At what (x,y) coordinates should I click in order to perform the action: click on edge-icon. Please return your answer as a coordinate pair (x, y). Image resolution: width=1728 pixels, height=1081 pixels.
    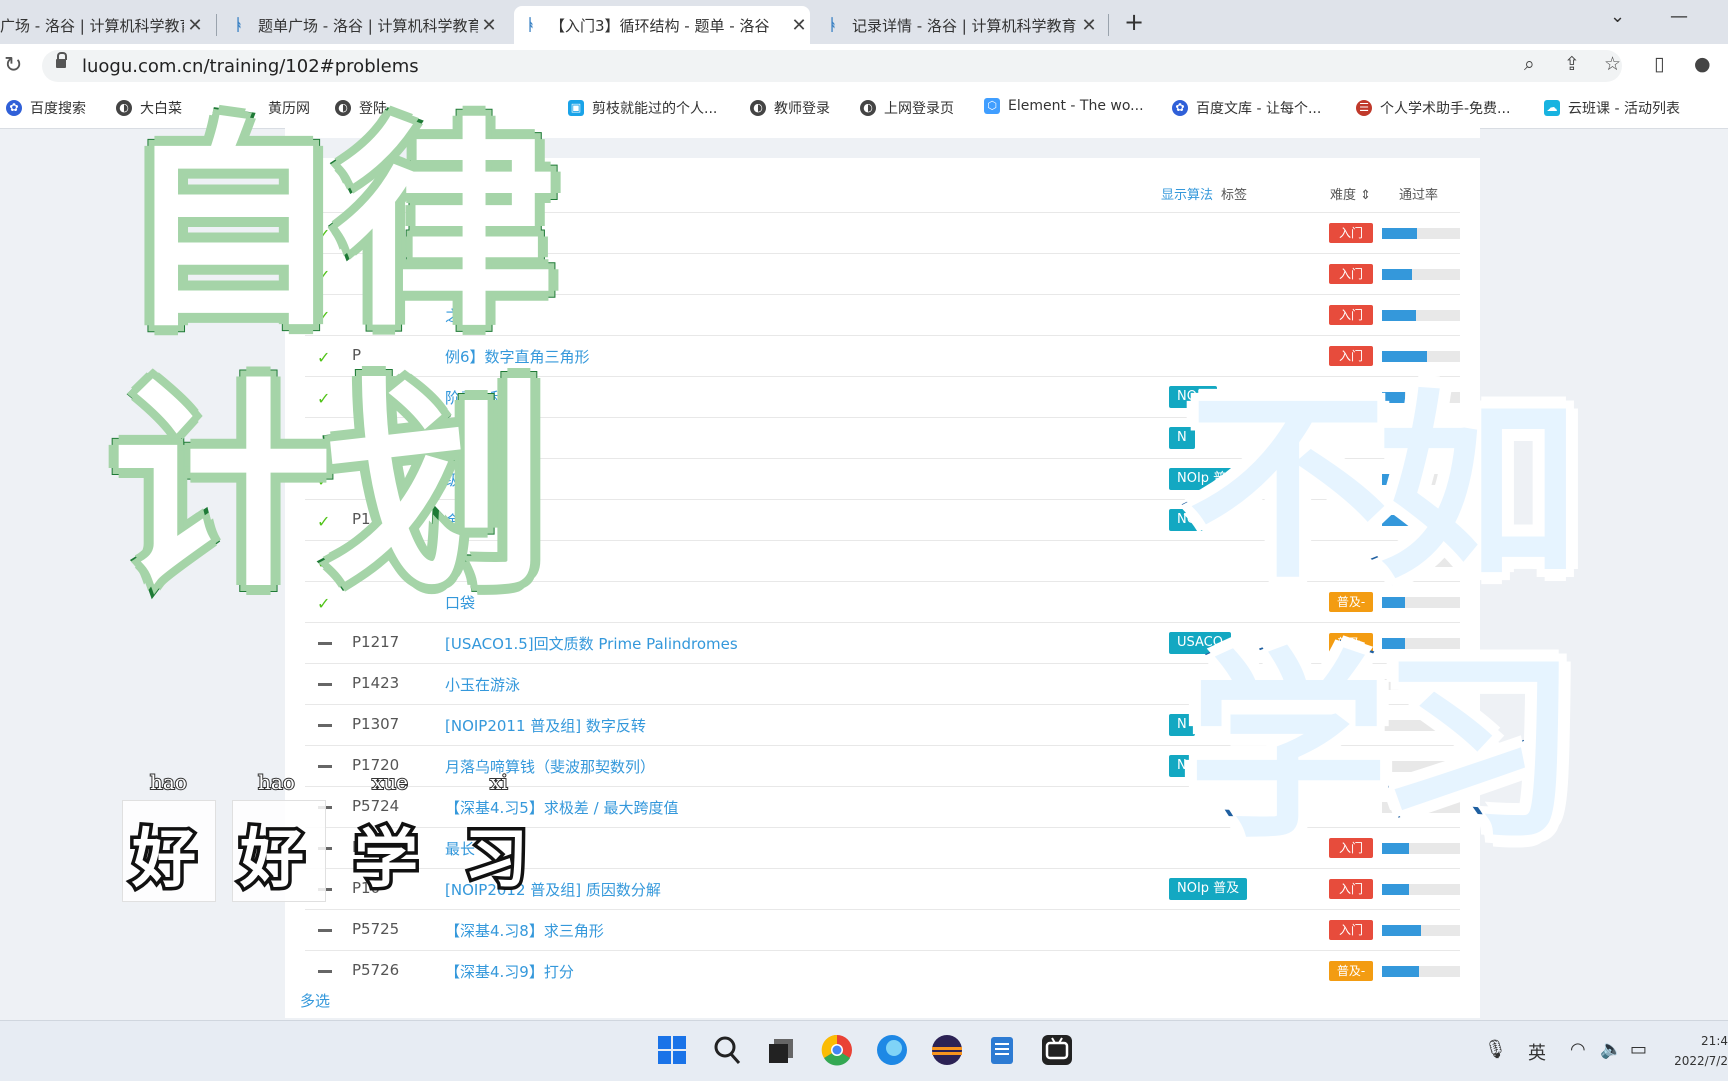
    Looking at the image, I should click on (892, 1050).